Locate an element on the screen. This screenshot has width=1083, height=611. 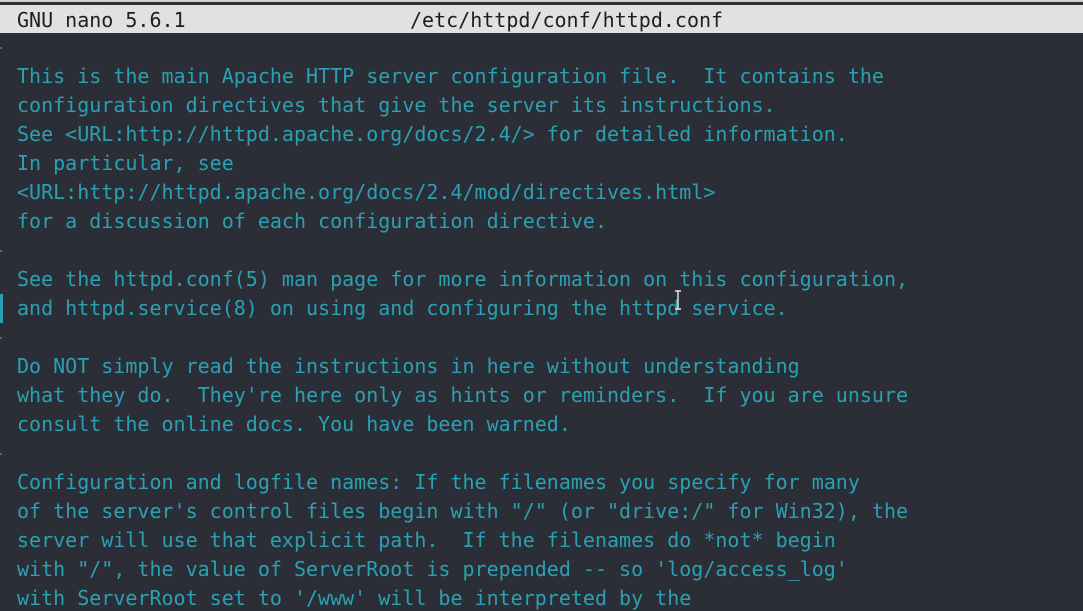
buffer-line: In particular, see is located at coordinates (541, 163).